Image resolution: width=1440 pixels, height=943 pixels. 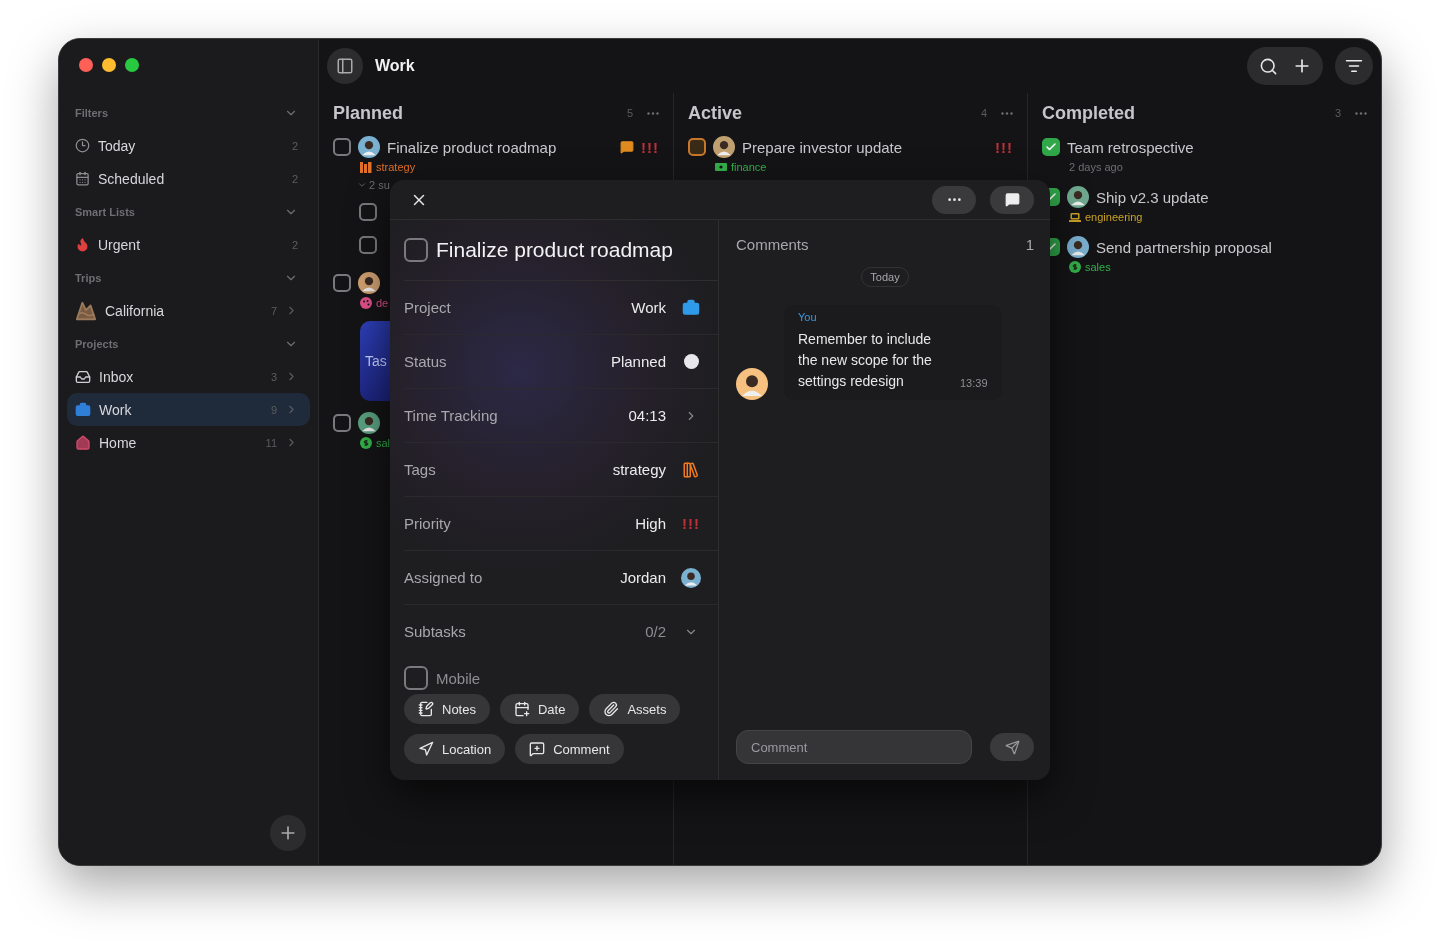 I want to click on tag-label: sales, so click(x=1098, y=267).